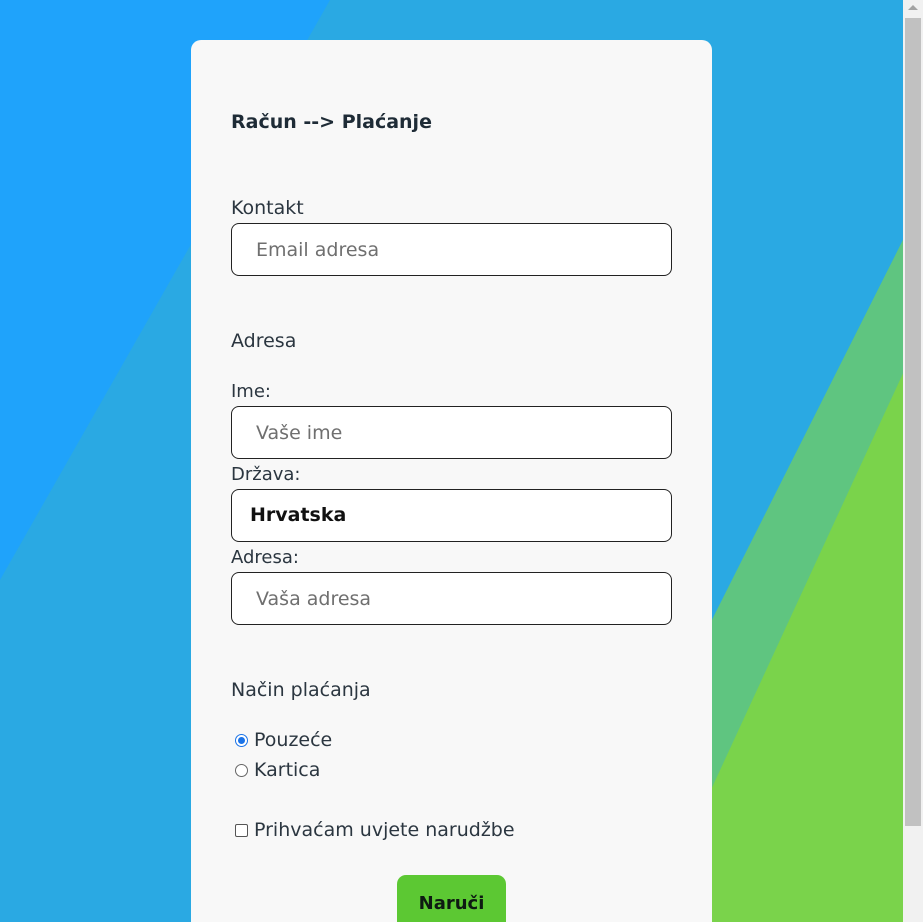  What do you see at coordinates (264, 341) in the screenshot?
I see `address-section-label: Adresa` at bounding box center [264, 341].